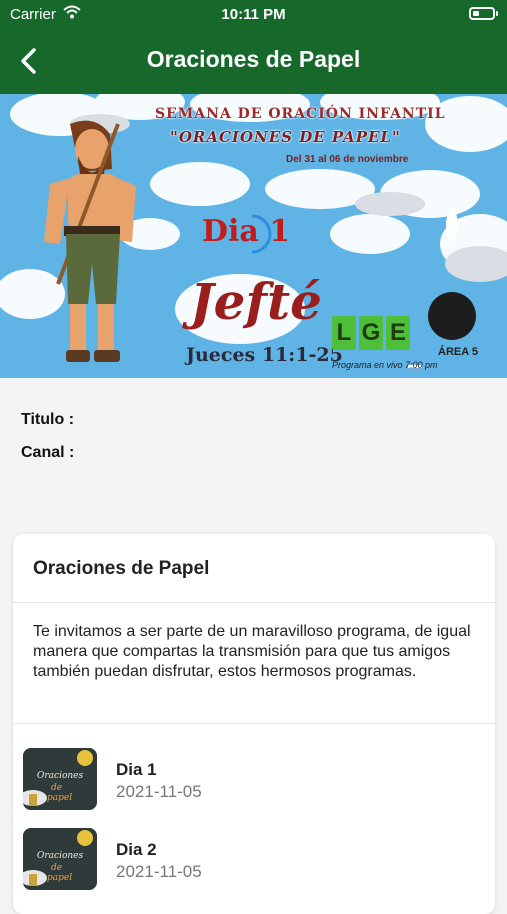  I want to click on nav-bar: Oraciones de Papel, so click(253, 61).